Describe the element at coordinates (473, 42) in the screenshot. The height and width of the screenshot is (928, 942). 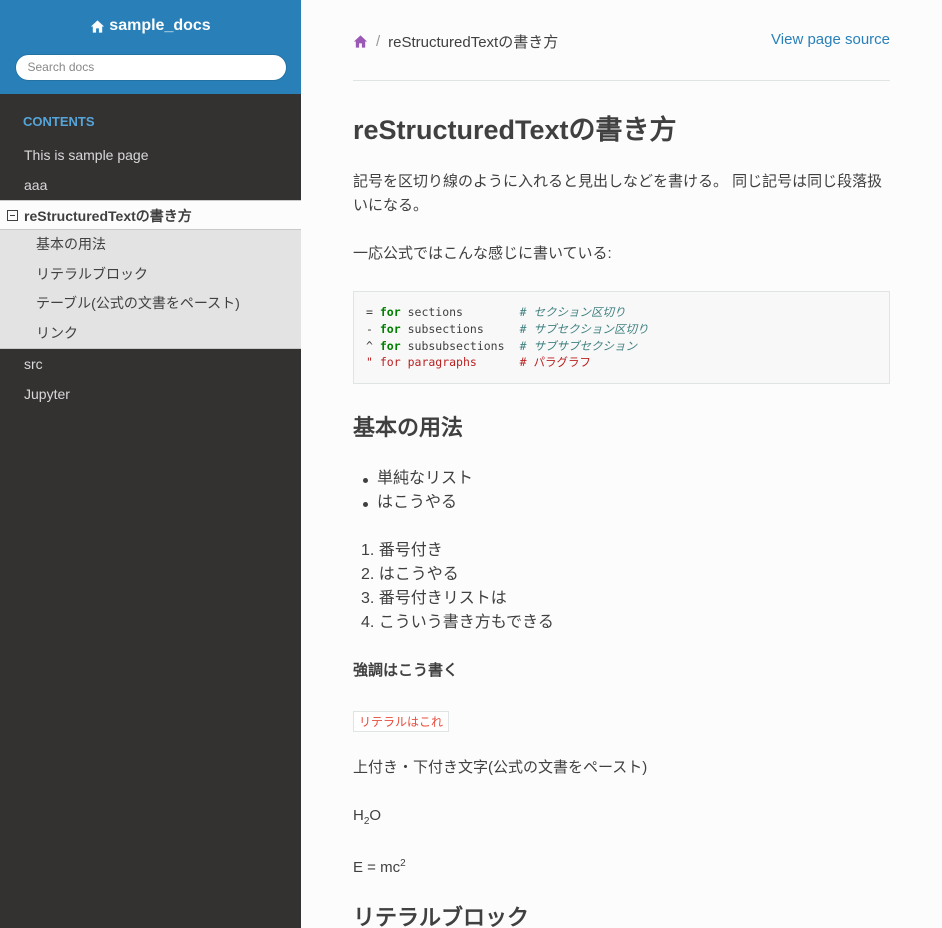
I see `breadcrumb-current: reStructuredTextの書き方` at that location.